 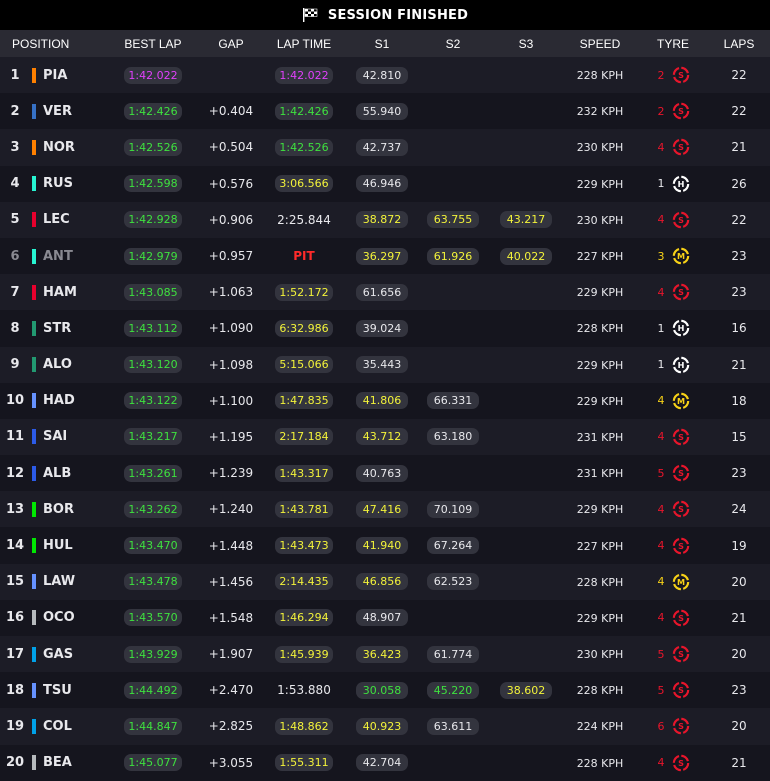 I want to click on col-header-laps: LAPS, so click(x=739, y=43).